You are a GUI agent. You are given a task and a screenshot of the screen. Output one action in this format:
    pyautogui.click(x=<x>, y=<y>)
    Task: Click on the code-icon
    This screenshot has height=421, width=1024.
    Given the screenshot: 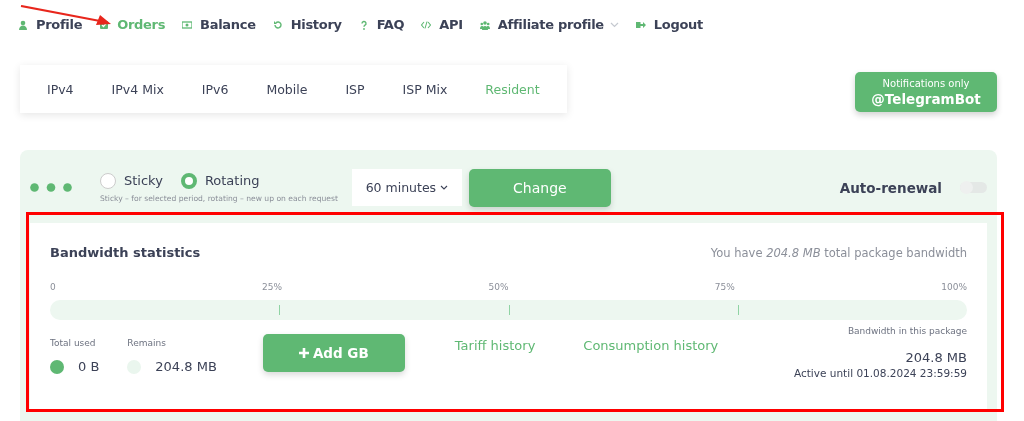 What is the action you would take?
    pyautogui.click(x=426, y=24)
    